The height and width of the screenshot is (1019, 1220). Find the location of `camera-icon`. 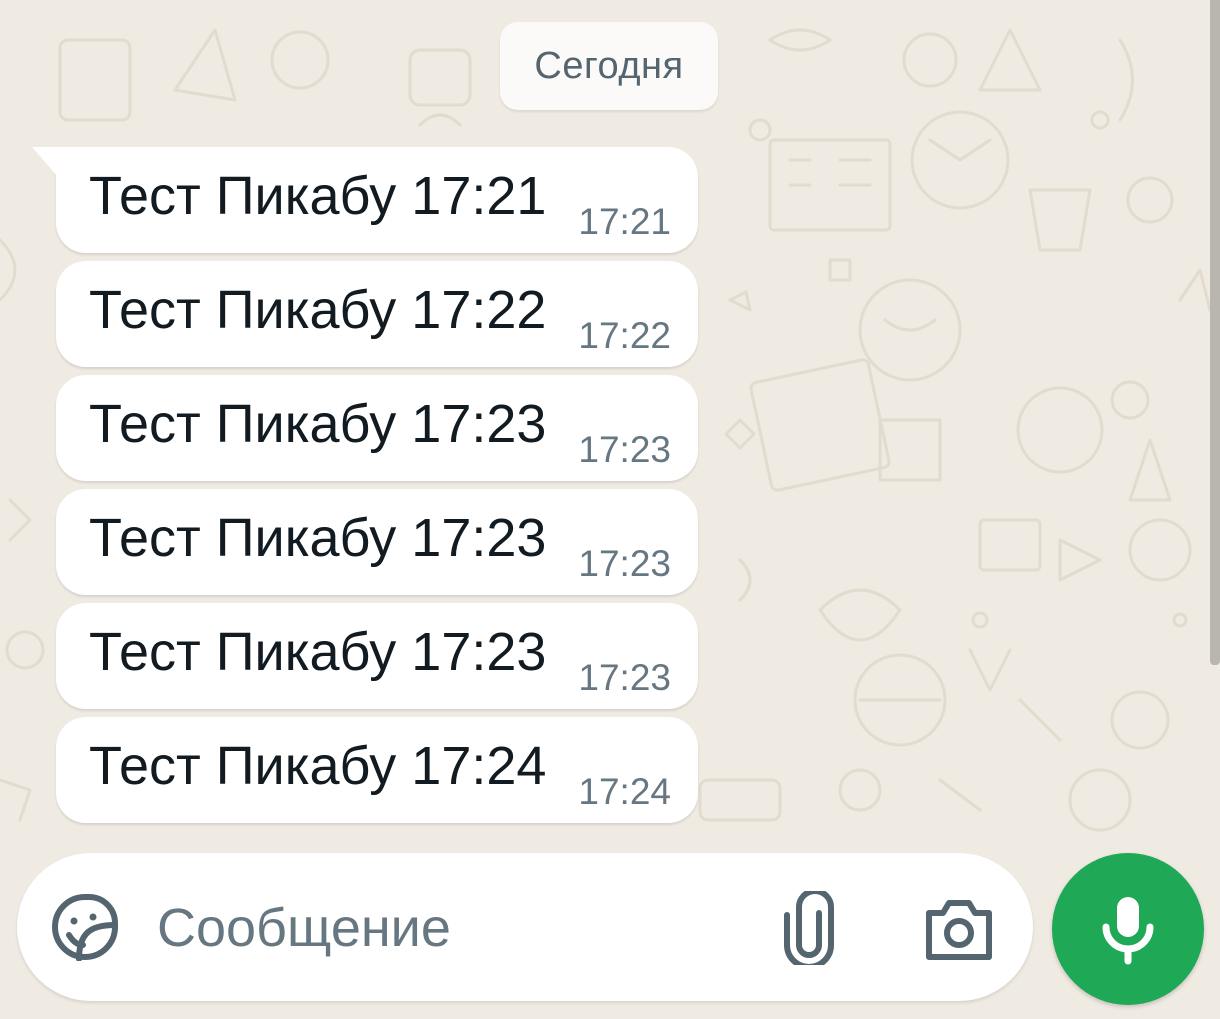

camera-icon is located at coordinates (959, 927).